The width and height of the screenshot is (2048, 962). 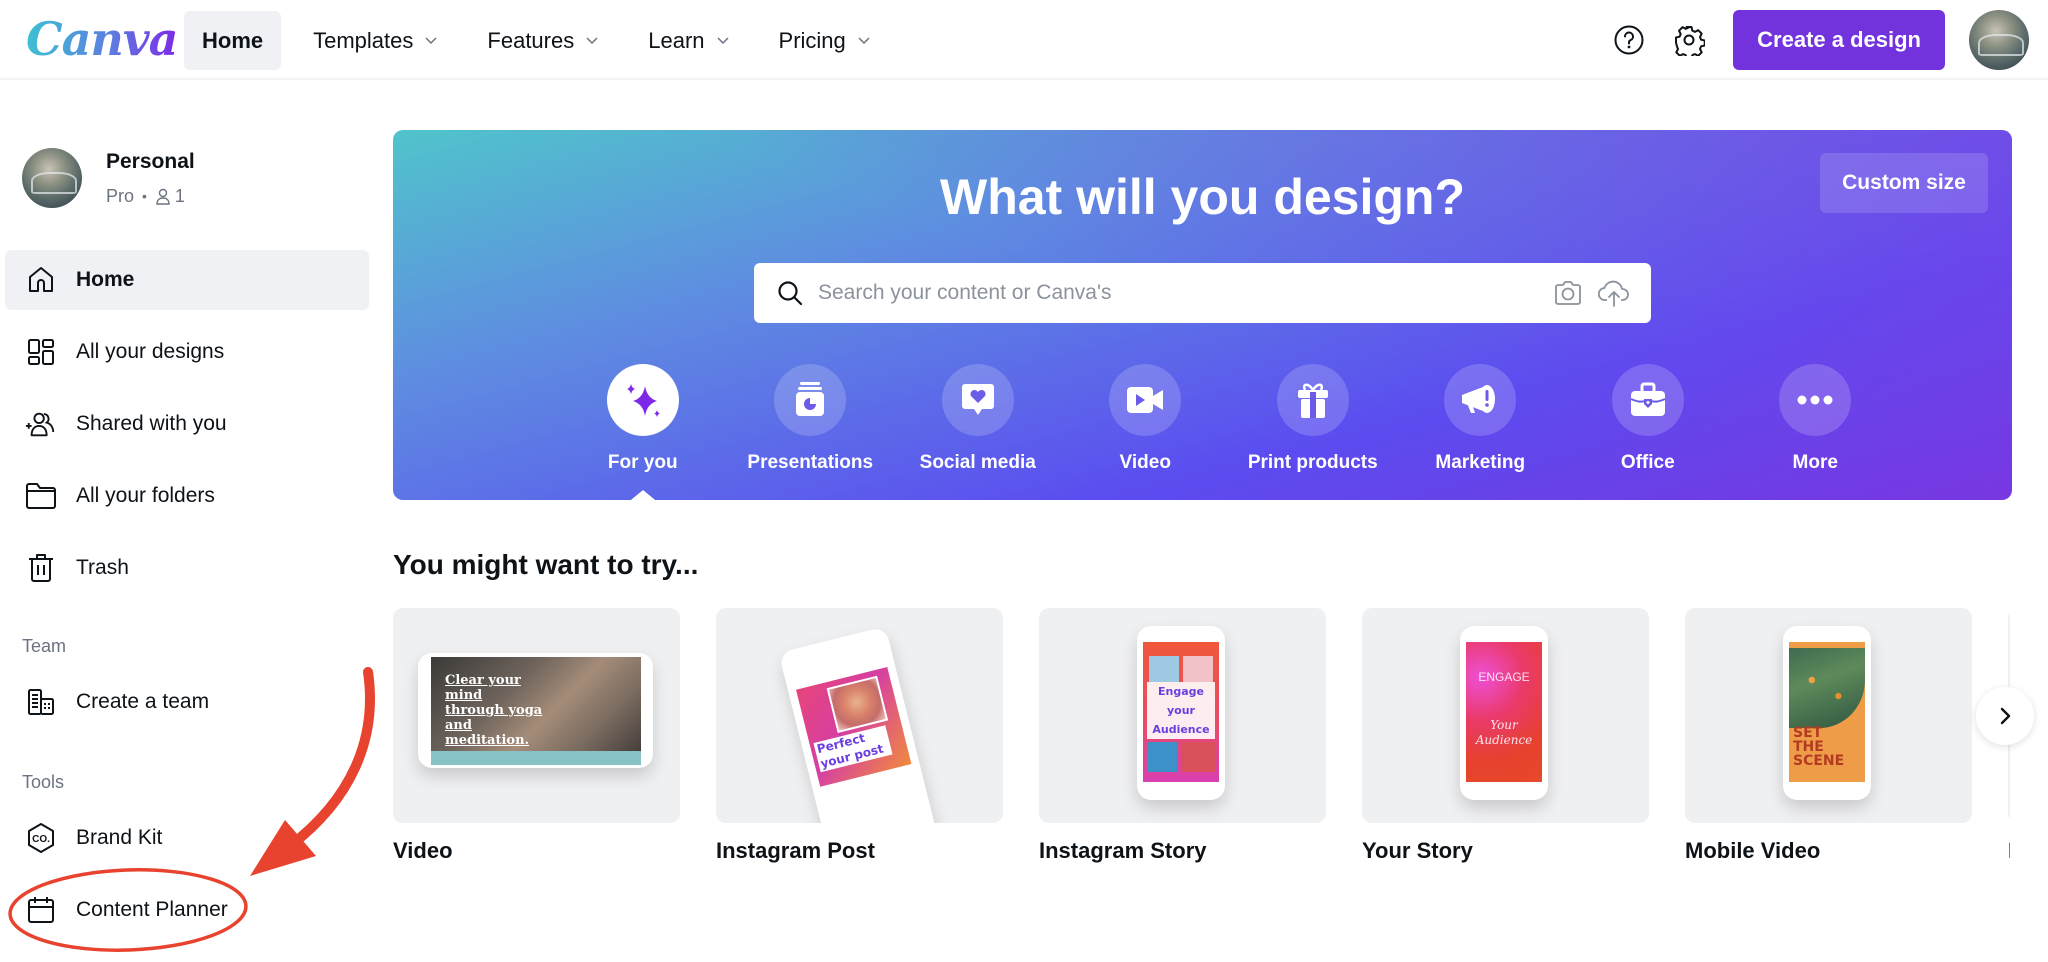 What do you see at coordinates (1647, 462) in the screenshot?
I see `category-label: Office` at bounding box center [1647, 462].